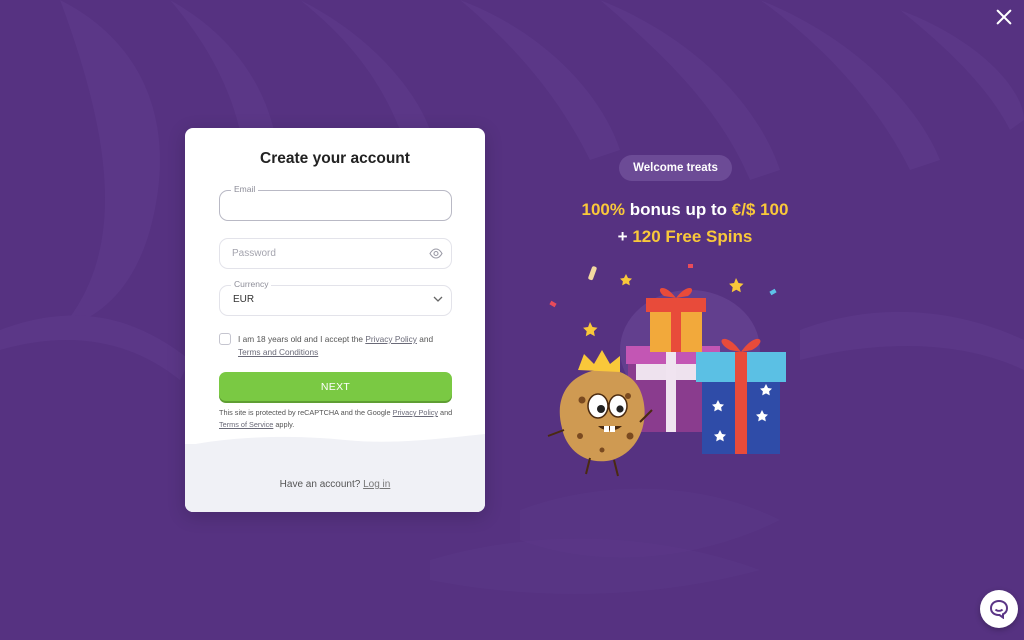  What do you see at coordinates (225, 339) in the screenshot?
I see `consent-checkbox` at bounding box center [225, 339].